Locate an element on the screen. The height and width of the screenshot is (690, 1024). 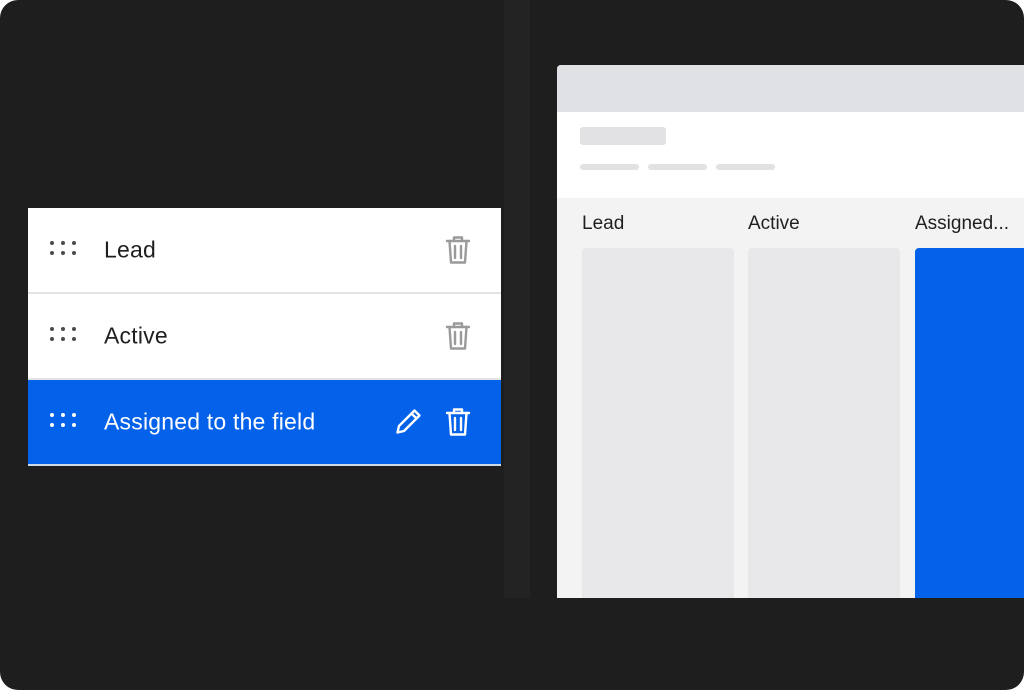
panel-divider is located at coordinates (517, 299).